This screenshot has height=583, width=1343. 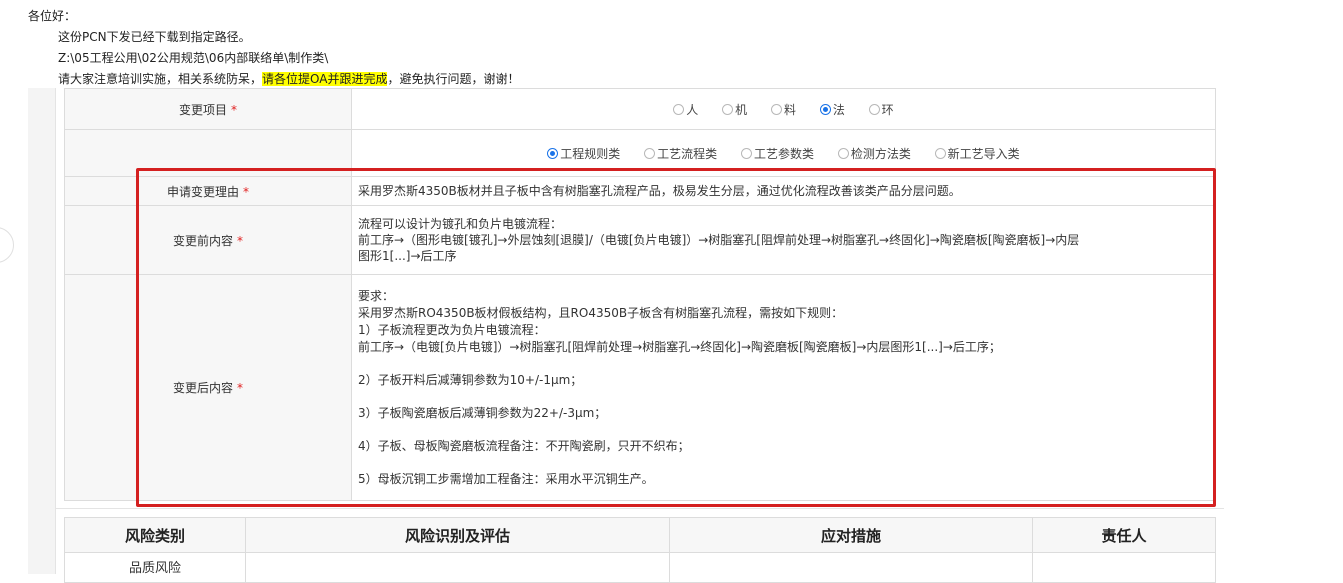 What do you see at coordinates (881, 109) in the screenshot?
I see `radio-environment: 环` at bounding box center [881, 109].